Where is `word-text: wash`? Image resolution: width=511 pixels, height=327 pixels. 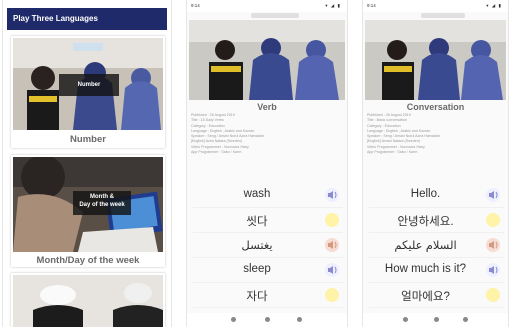
word-text: wash is located at coordinates (257, 194).